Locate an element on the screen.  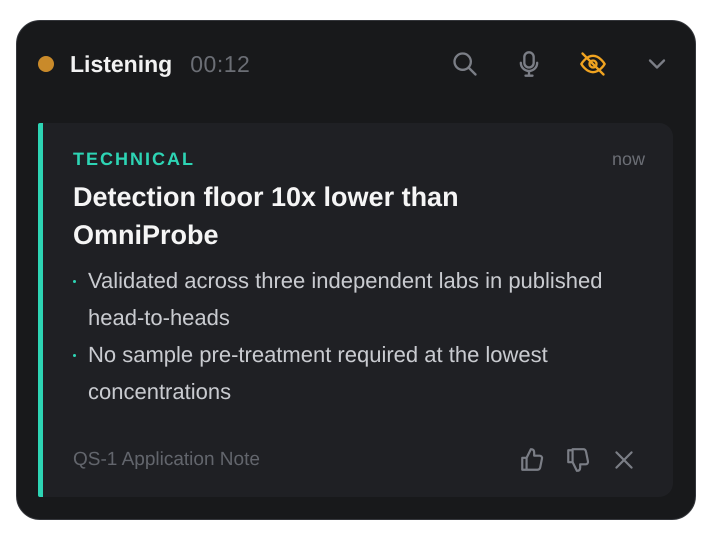
thumbs-down-icon is located at coordinates (578, 460).